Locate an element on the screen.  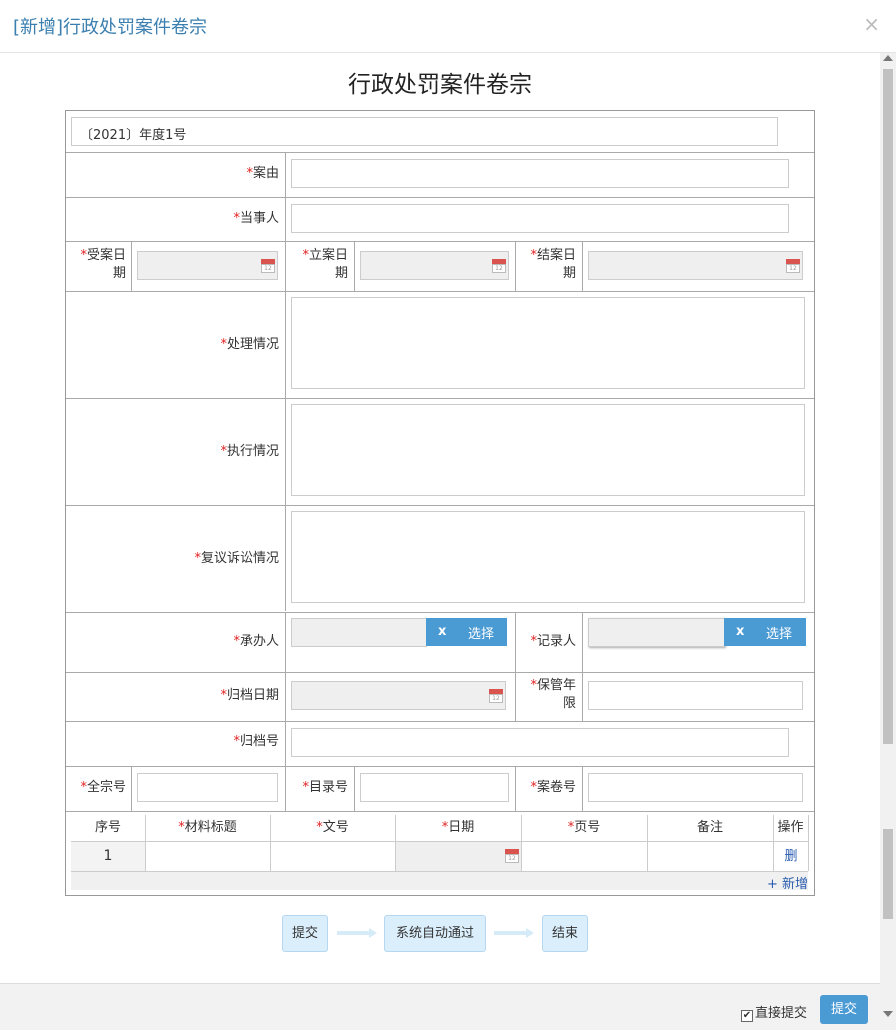
materials-header-index: 序号 is located at coordinates (107, 827).